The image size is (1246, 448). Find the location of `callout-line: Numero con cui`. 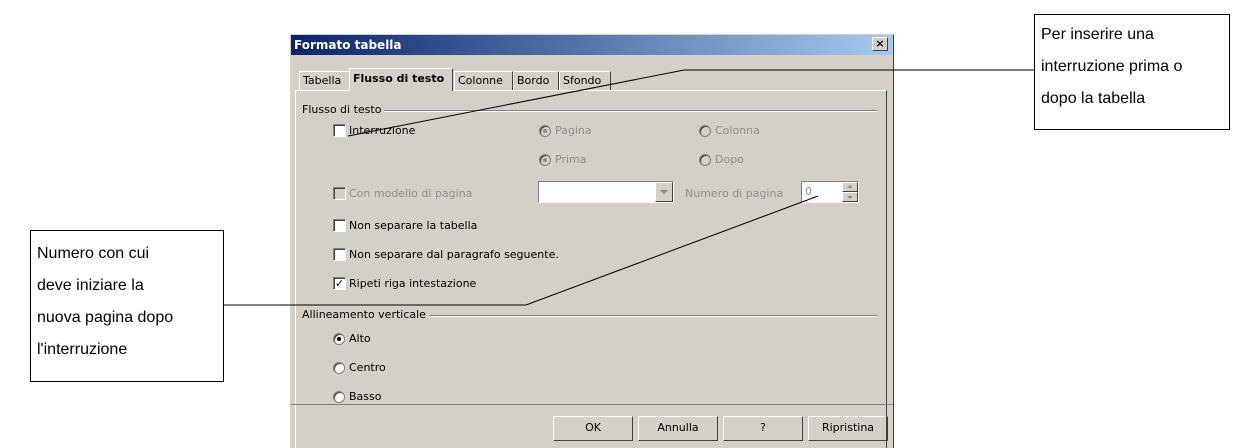

callout-line: Numero con cui is located at coordinates (93, 253).